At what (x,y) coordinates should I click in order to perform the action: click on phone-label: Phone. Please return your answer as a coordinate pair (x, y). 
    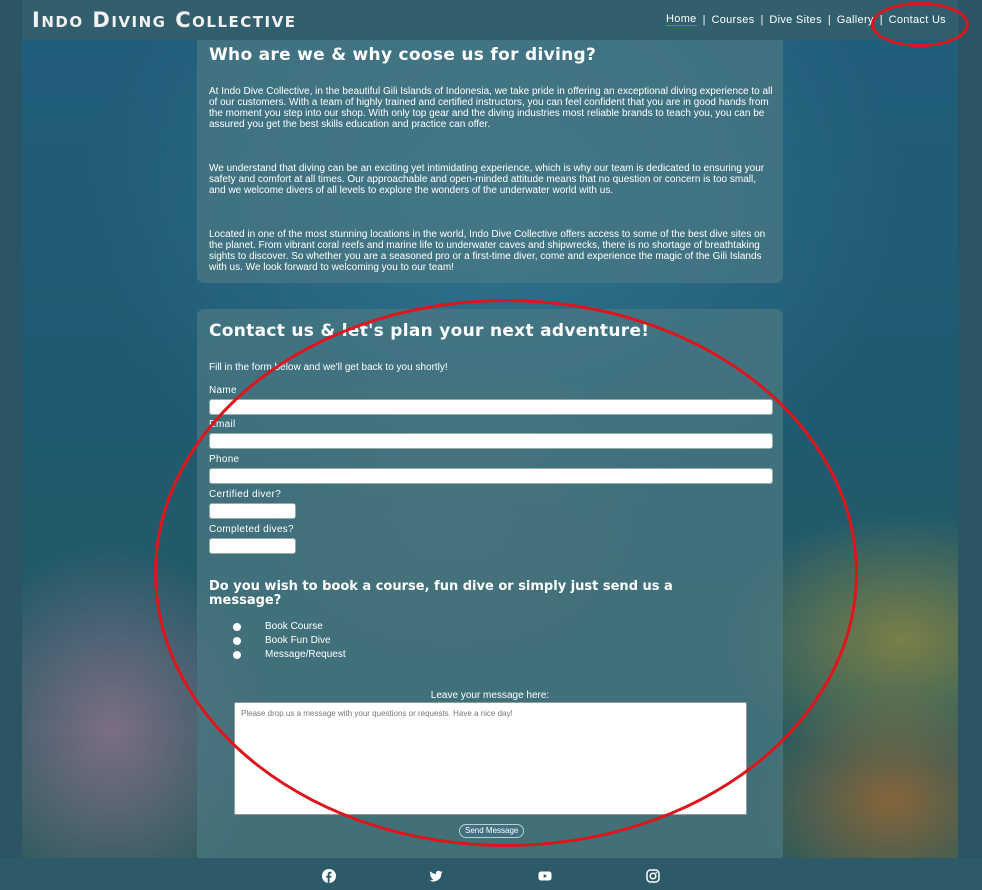
    Looking at the image, I should click on (224, 459).